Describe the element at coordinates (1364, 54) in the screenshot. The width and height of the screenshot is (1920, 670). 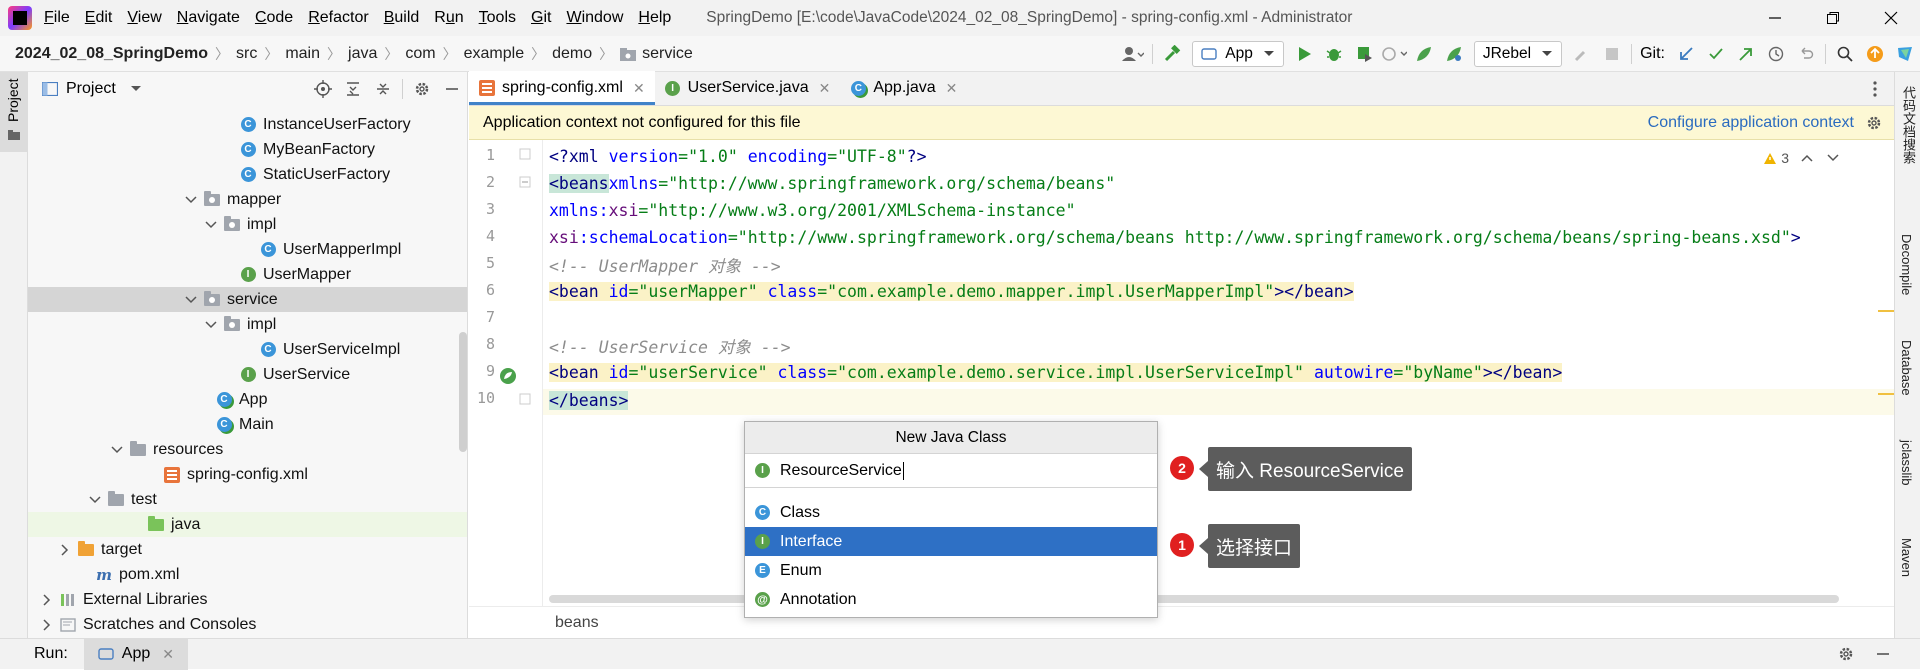
I see `coverage-icon` at that location.